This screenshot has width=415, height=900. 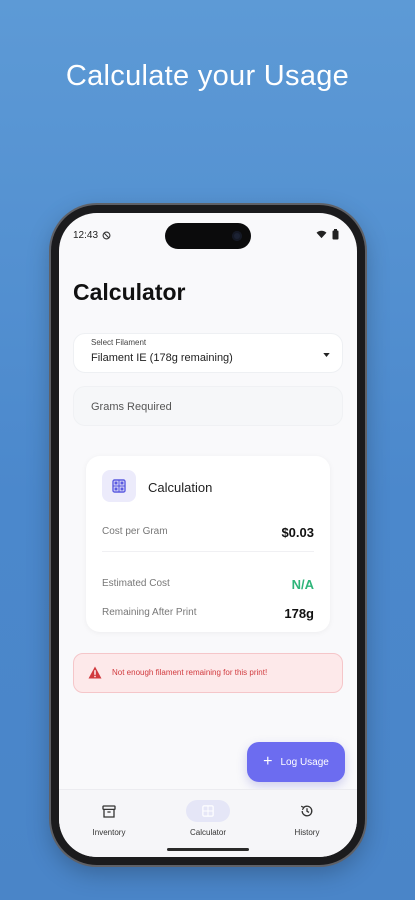 What do you see at coordinates (327, 234) in the screenshot?
I see `status-bar-icons` at bounding box center [327, 234].